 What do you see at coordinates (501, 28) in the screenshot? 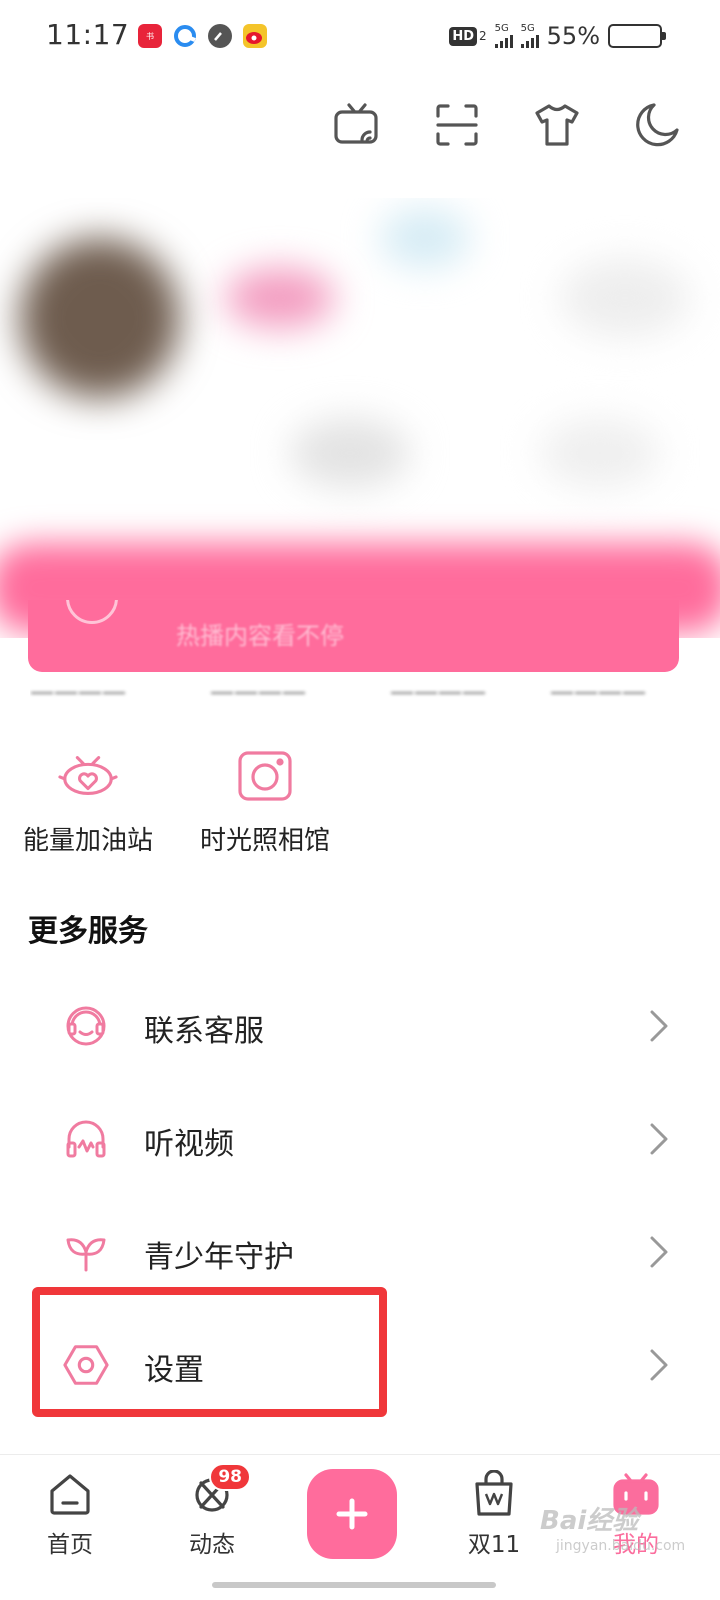
I see `signal-label-1: 5G` at bounding box center [501, 28].